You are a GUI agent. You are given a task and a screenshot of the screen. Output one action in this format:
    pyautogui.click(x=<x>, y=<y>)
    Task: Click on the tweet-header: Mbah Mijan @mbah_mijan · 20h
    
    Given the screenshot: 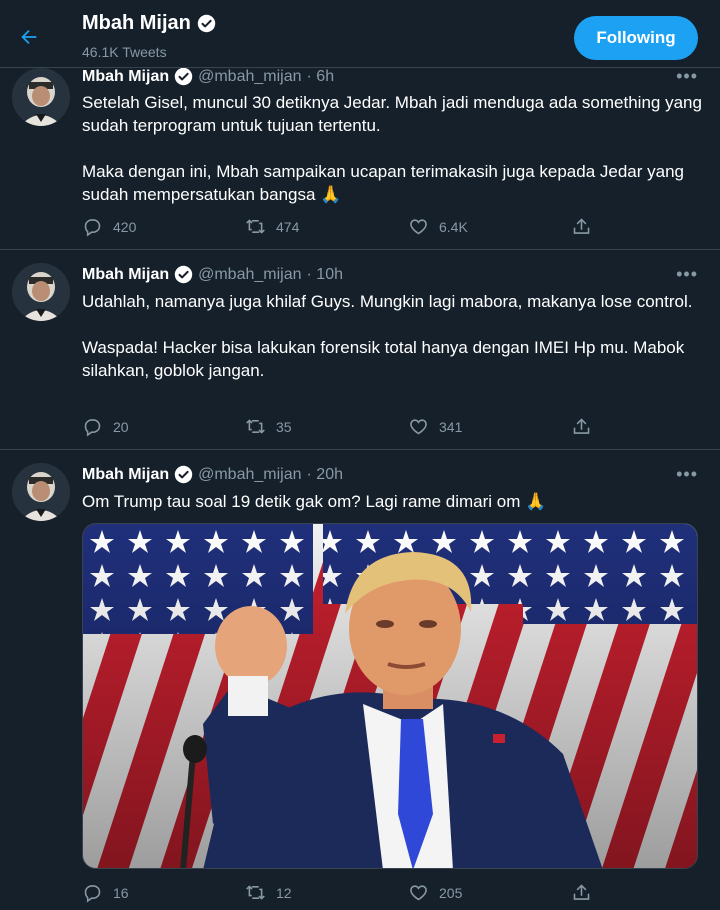 What is the action you would take?
    pyautogui.click(x=212, y=474)
    